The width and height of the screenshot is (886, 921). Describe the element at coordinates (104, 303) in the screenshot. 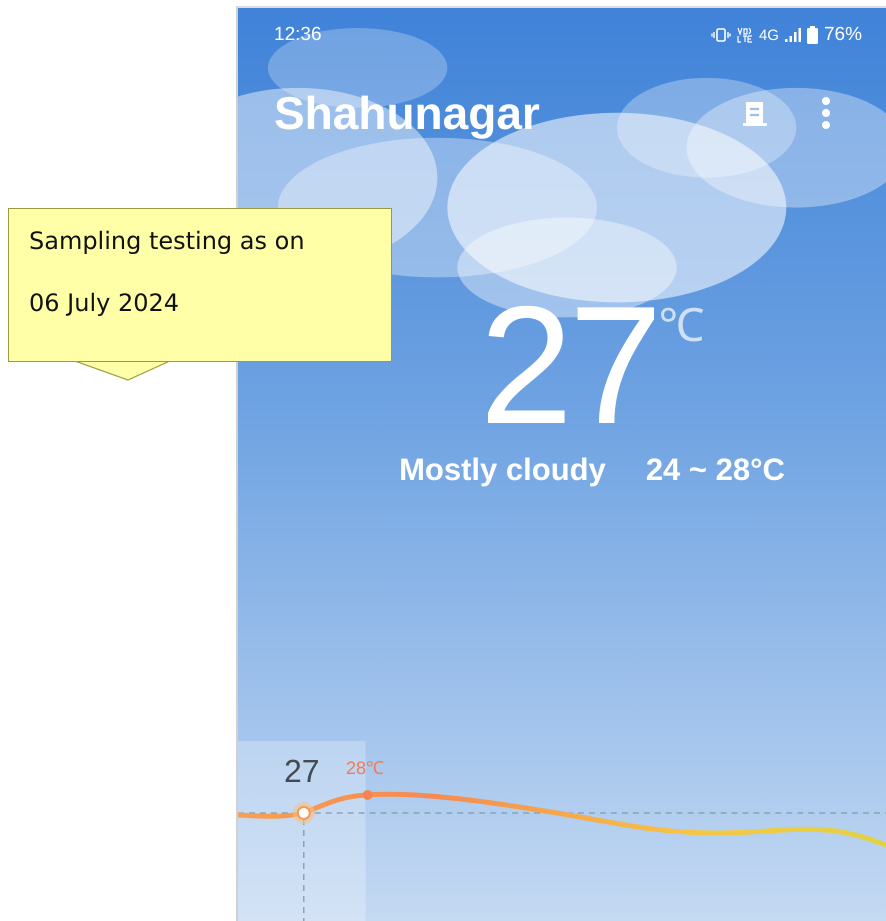

I see `callout-text: 06 July 2024` at that location.